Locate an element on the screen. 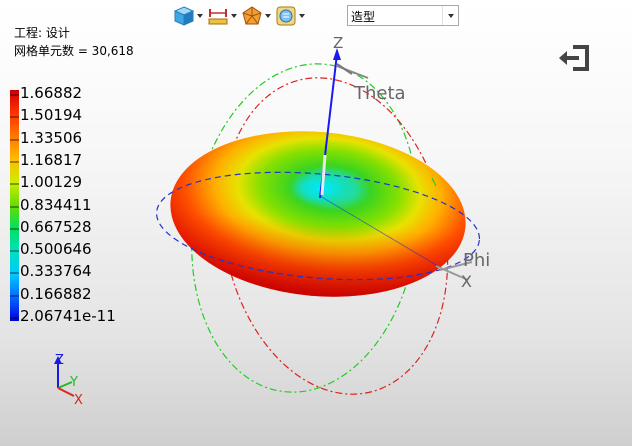  legend-label: 1.33506 is located at coordinates (51, 137).